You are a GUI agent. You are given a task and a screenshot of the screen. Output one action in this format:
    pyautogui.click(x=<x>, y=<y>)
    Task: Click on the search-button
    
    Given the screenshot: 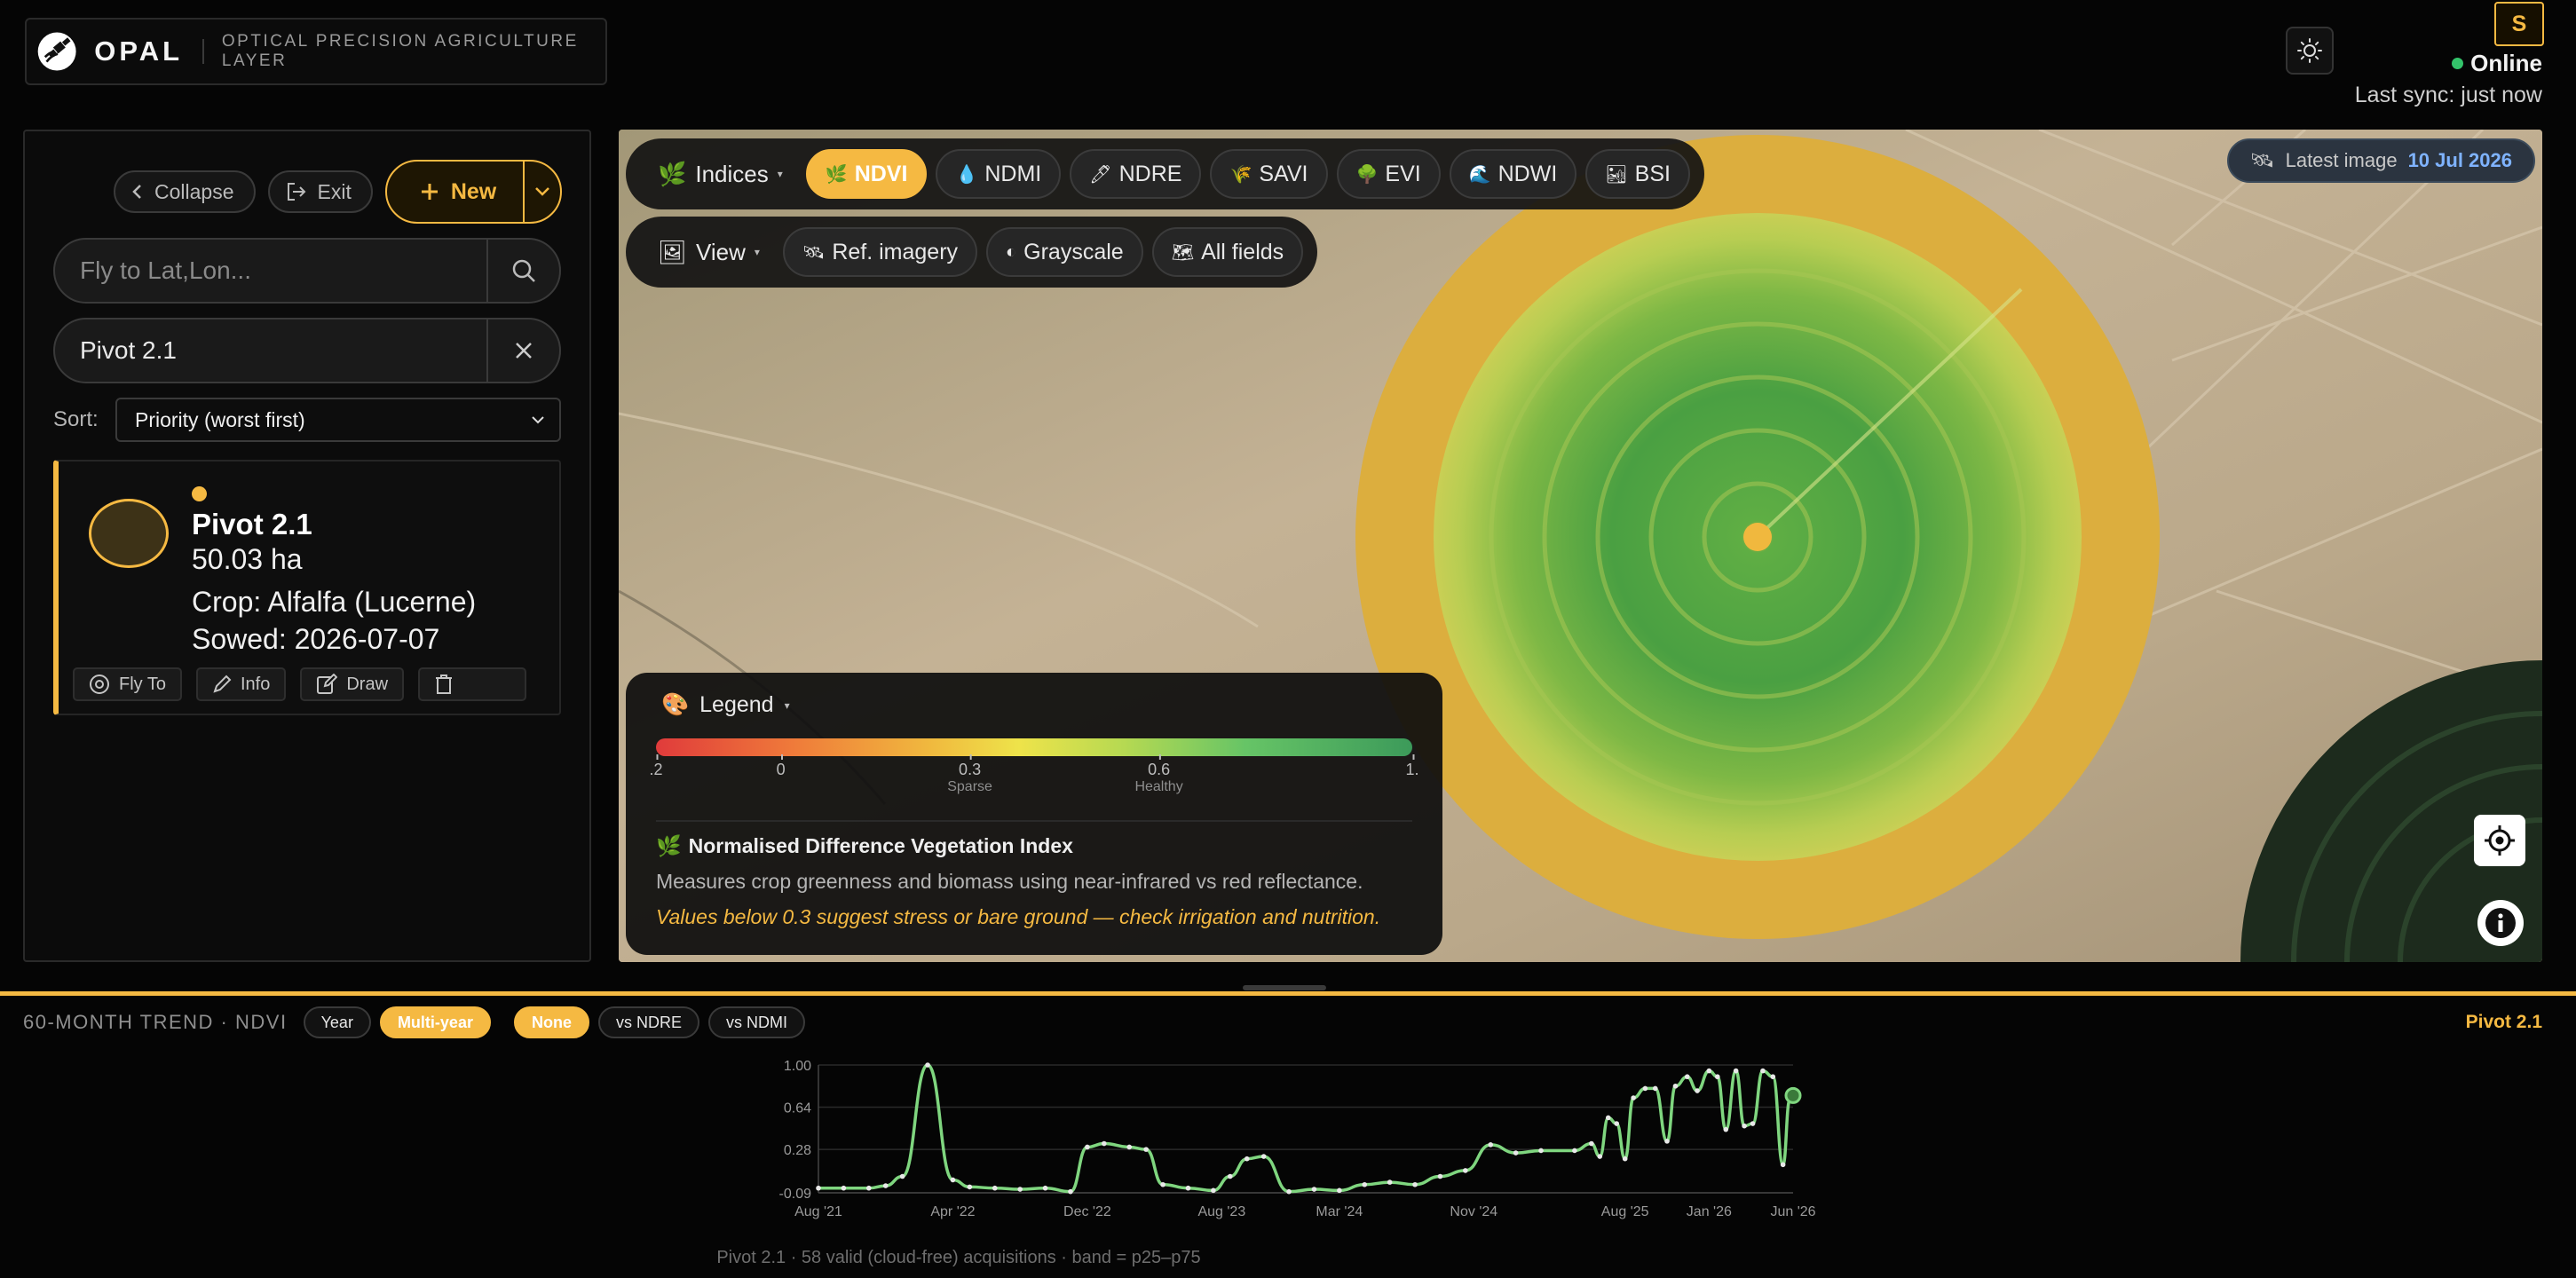 What is the action you would take?
    pyautogui.click(x=522, y=271)
    